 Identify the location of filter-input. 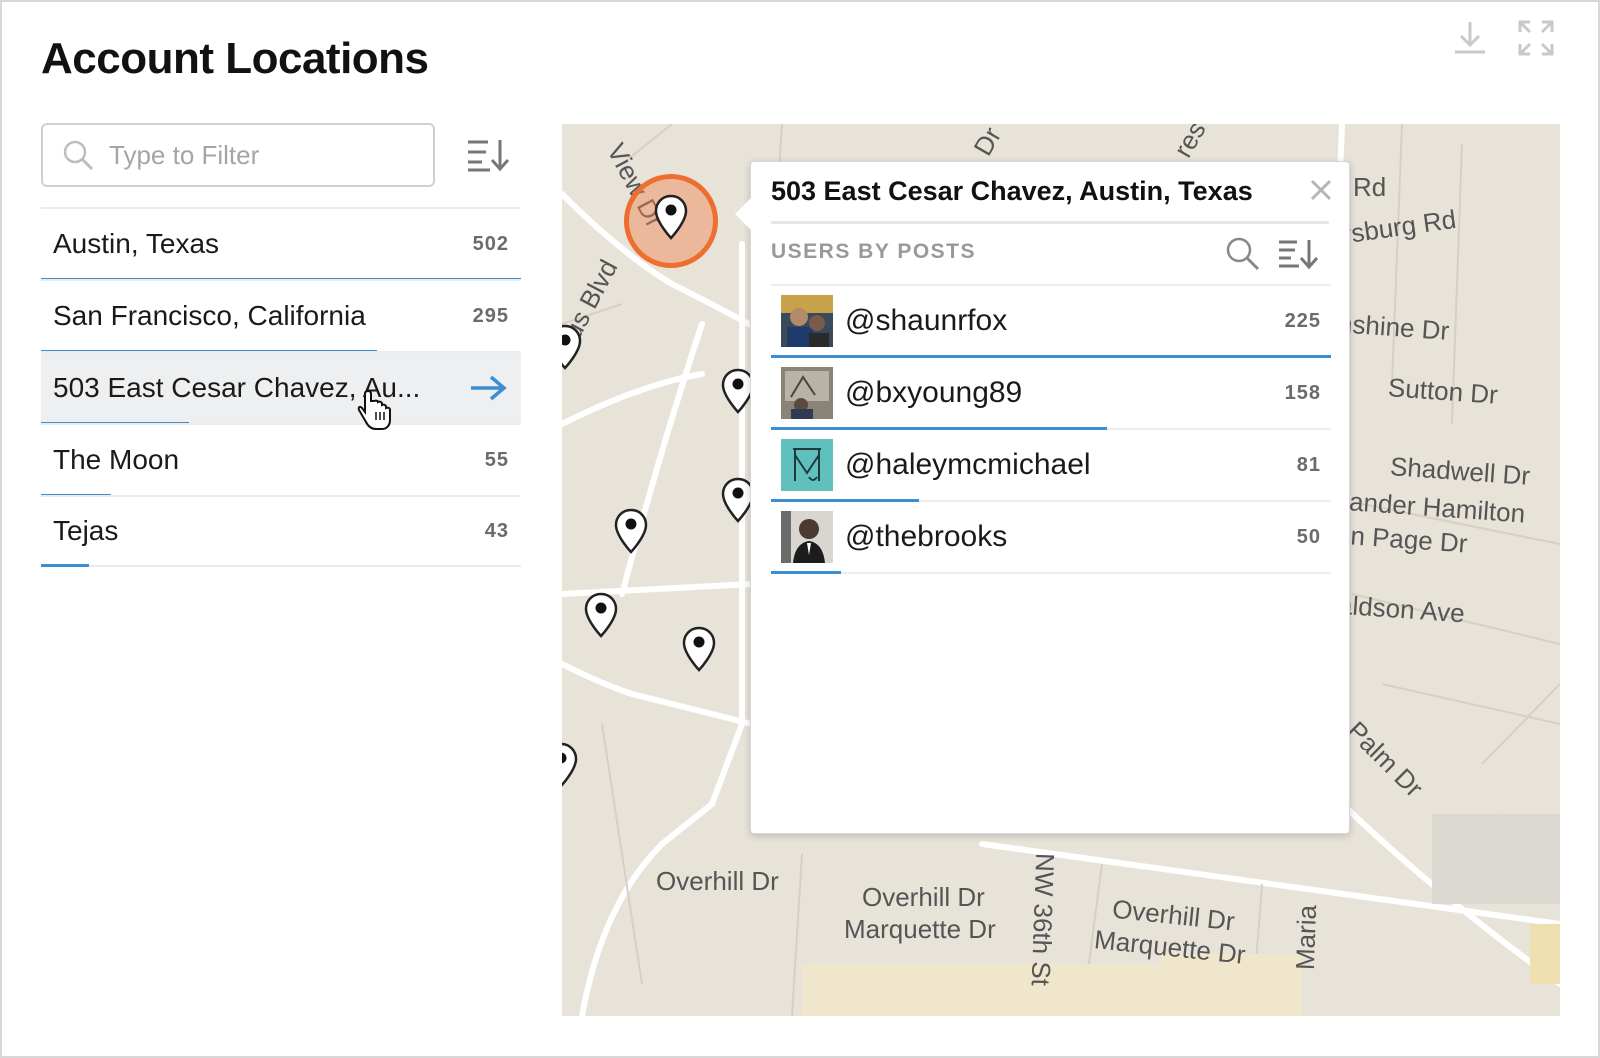
(259, 155).